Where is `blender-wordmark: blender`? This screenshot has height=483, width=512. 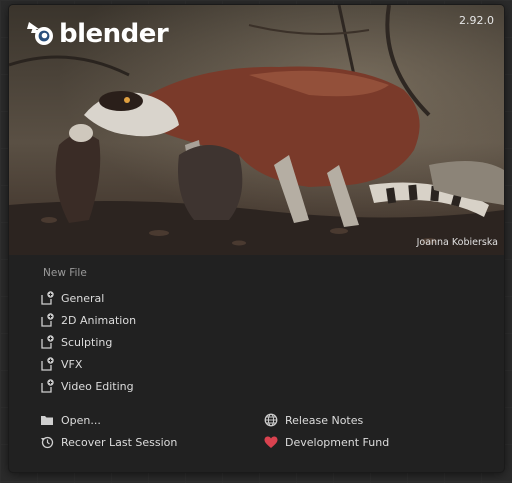
blender-wordmark: blender is located at coordinates (114, 34).